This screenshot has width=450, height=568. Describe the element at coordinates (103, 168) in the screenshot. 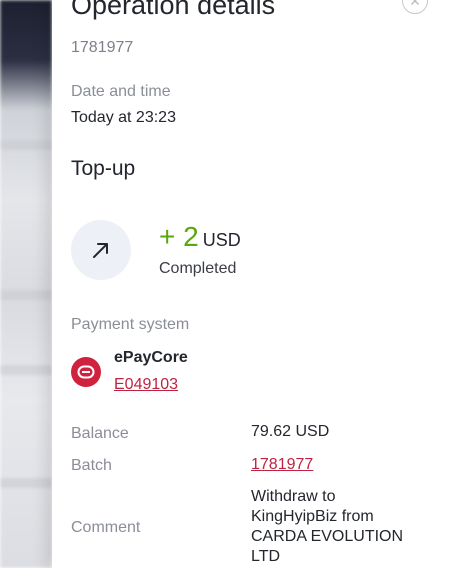

I see `operation-type: Top-up` at that location.